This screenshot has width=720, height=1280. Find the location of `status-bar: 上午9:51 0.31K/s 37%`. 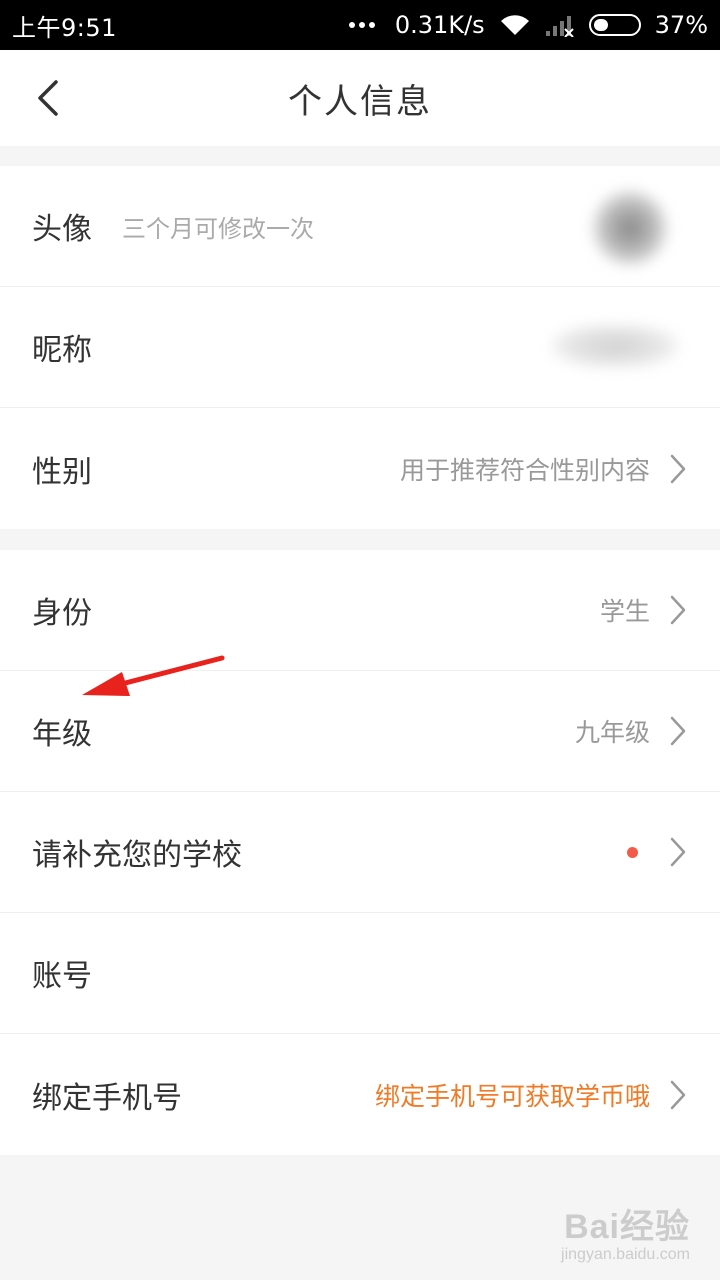

status-bar: 上午9:51 0.31K/s 37% is located at coordinates (360, 25).